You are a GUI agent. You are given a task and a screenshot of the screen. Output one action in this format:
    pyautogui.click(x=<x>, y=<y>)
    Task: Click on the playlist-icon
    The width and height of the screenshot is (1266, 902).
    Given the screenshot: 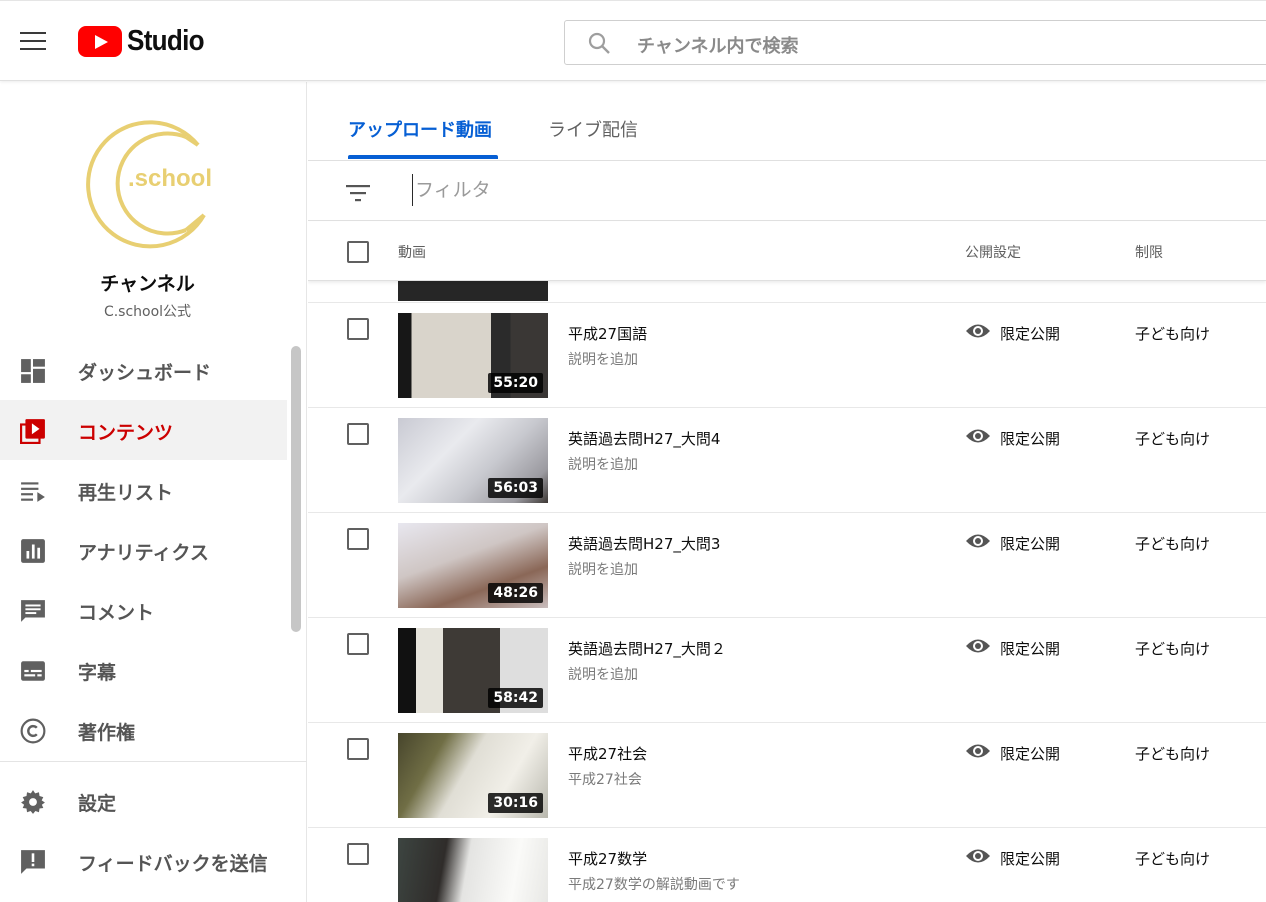 What is the action you would take?
    pyautogui.click(x=33, y=492)
    